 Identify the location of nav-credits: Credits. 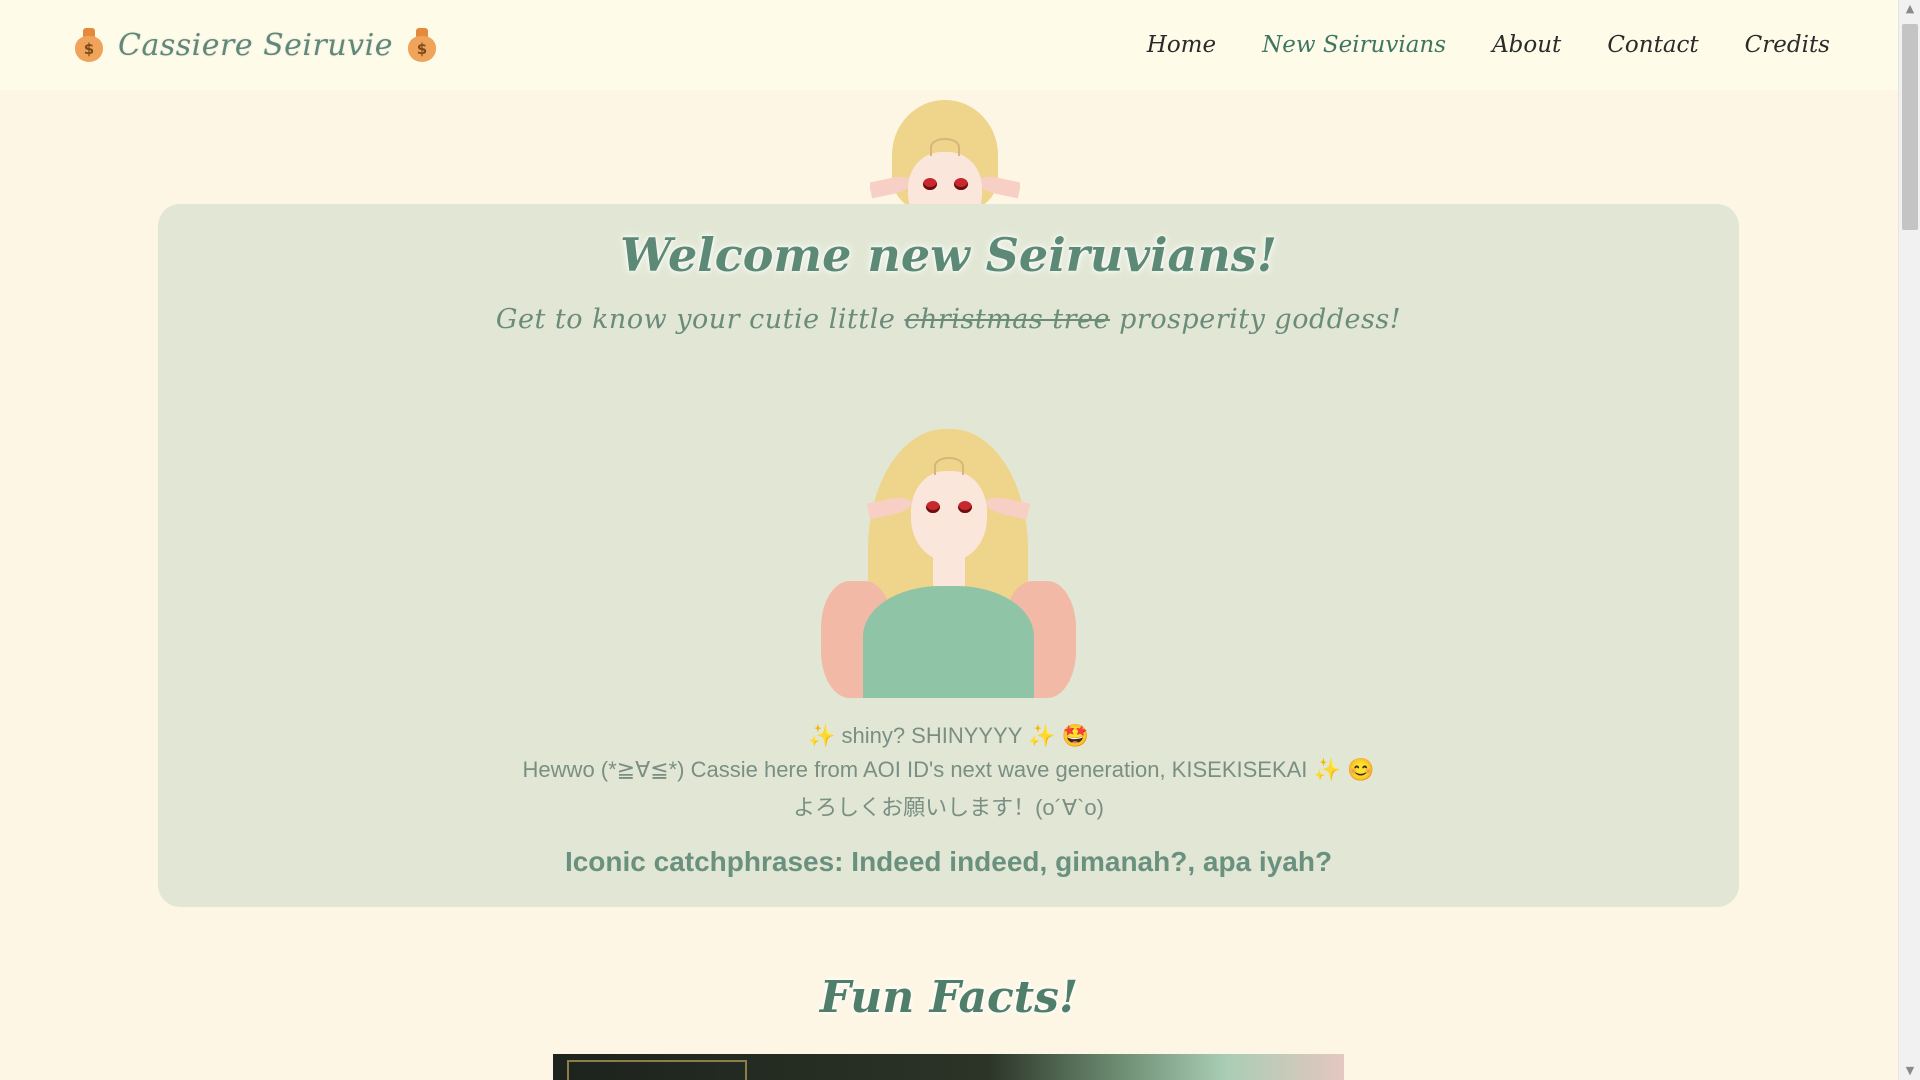
(1787, 45).